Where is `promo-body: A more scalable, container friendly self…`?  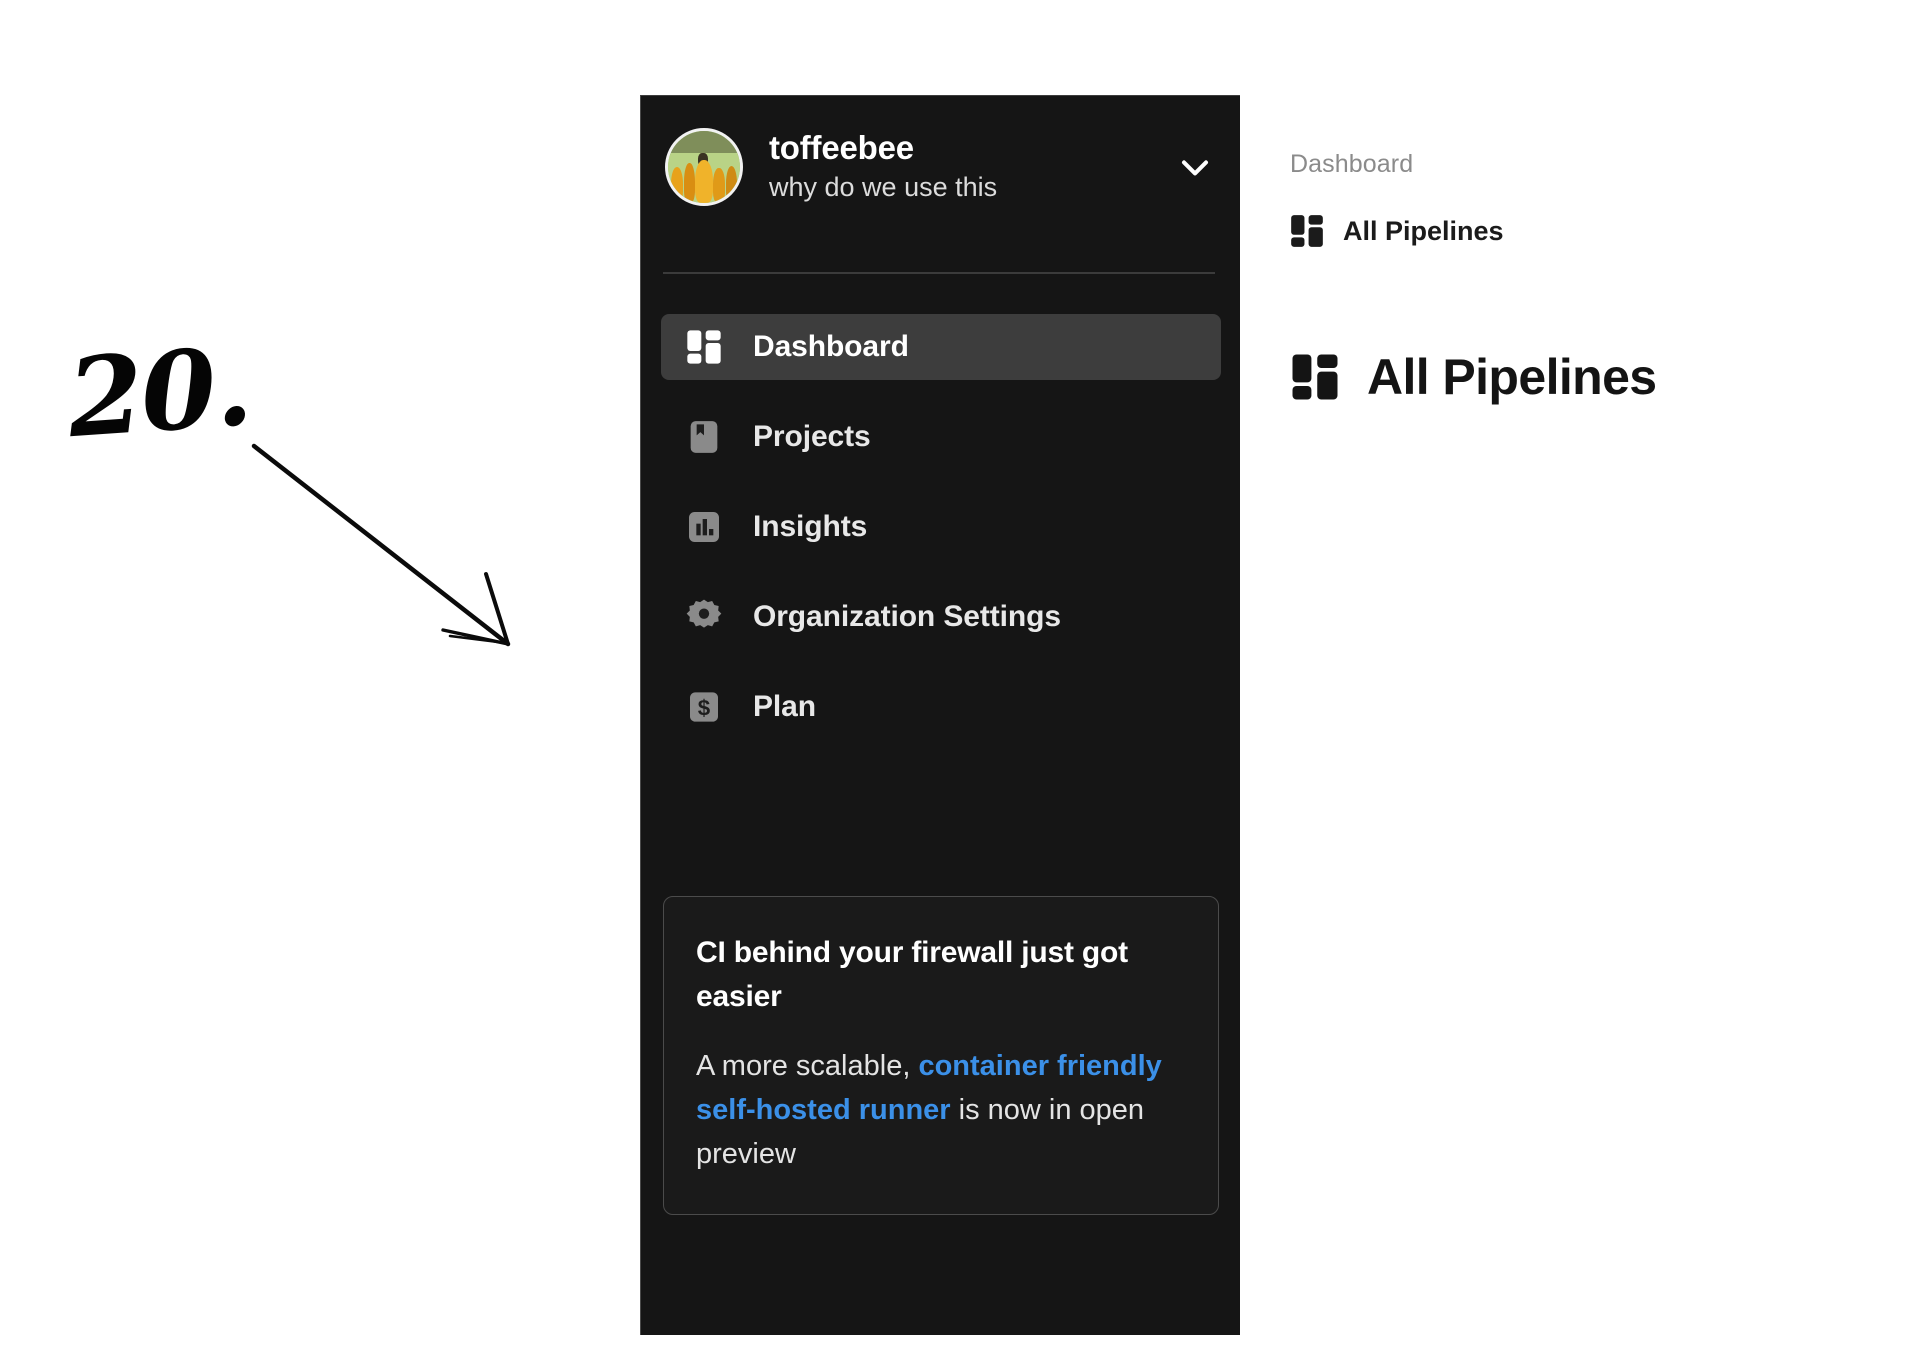 promo-body: A more scalable, container friendly self… is located at coordinates (941, 1110).